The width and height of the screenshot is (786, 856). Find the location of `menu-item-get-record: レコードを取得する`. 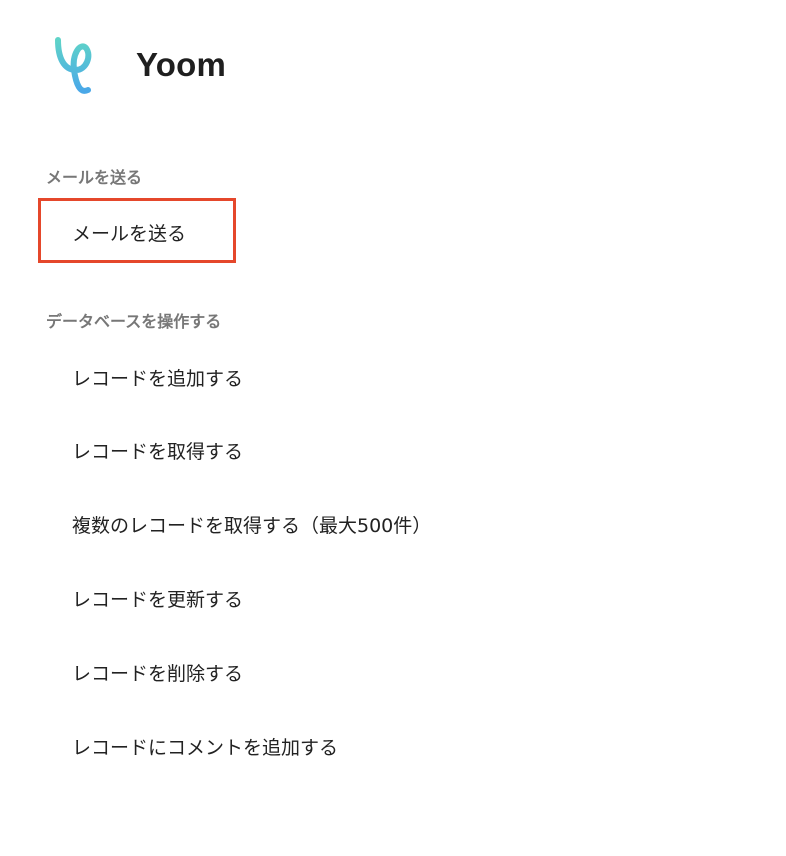

menu-item-get-record: レコードを取得する is located at coordinates (157, 450).